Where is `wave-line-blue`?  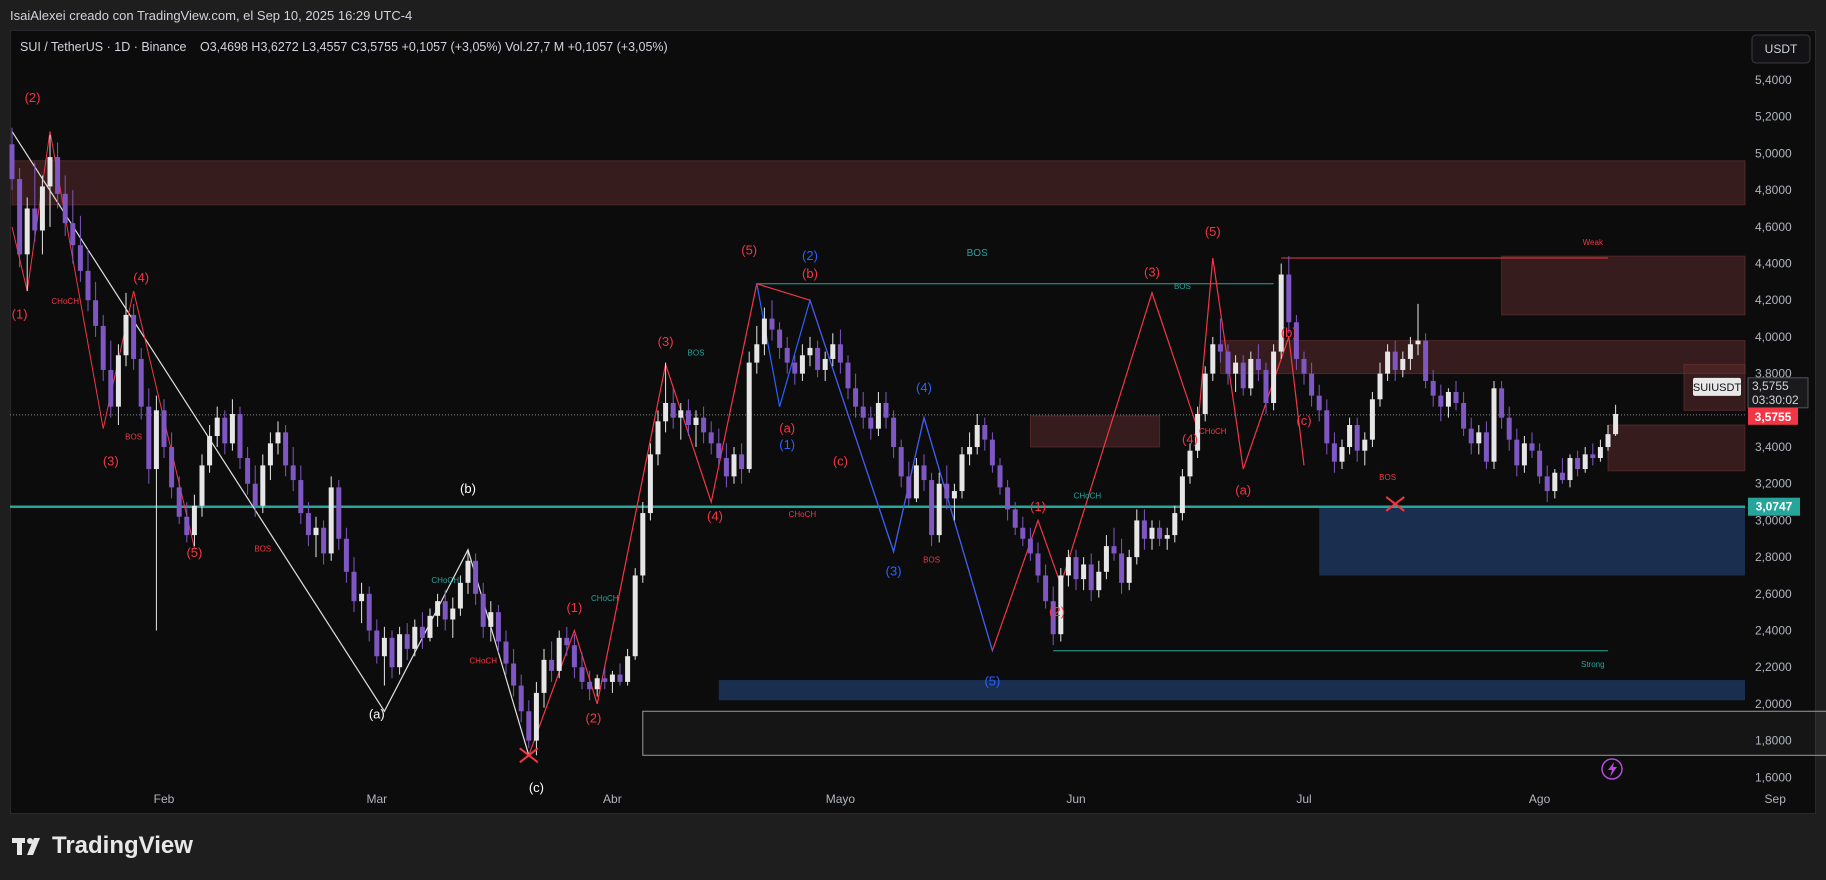
wave-line-blue is located at coordinates (874, 467).